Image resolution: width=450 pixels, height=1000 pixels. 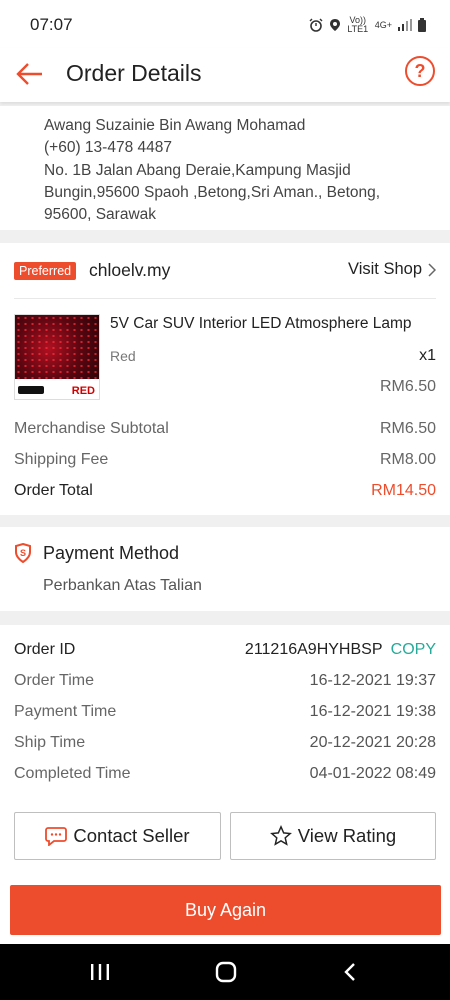 What do you see at coordinates (53, 490) in the screenshot?
I see `order-total-label: Order Total` at bounding box center [53, 490].